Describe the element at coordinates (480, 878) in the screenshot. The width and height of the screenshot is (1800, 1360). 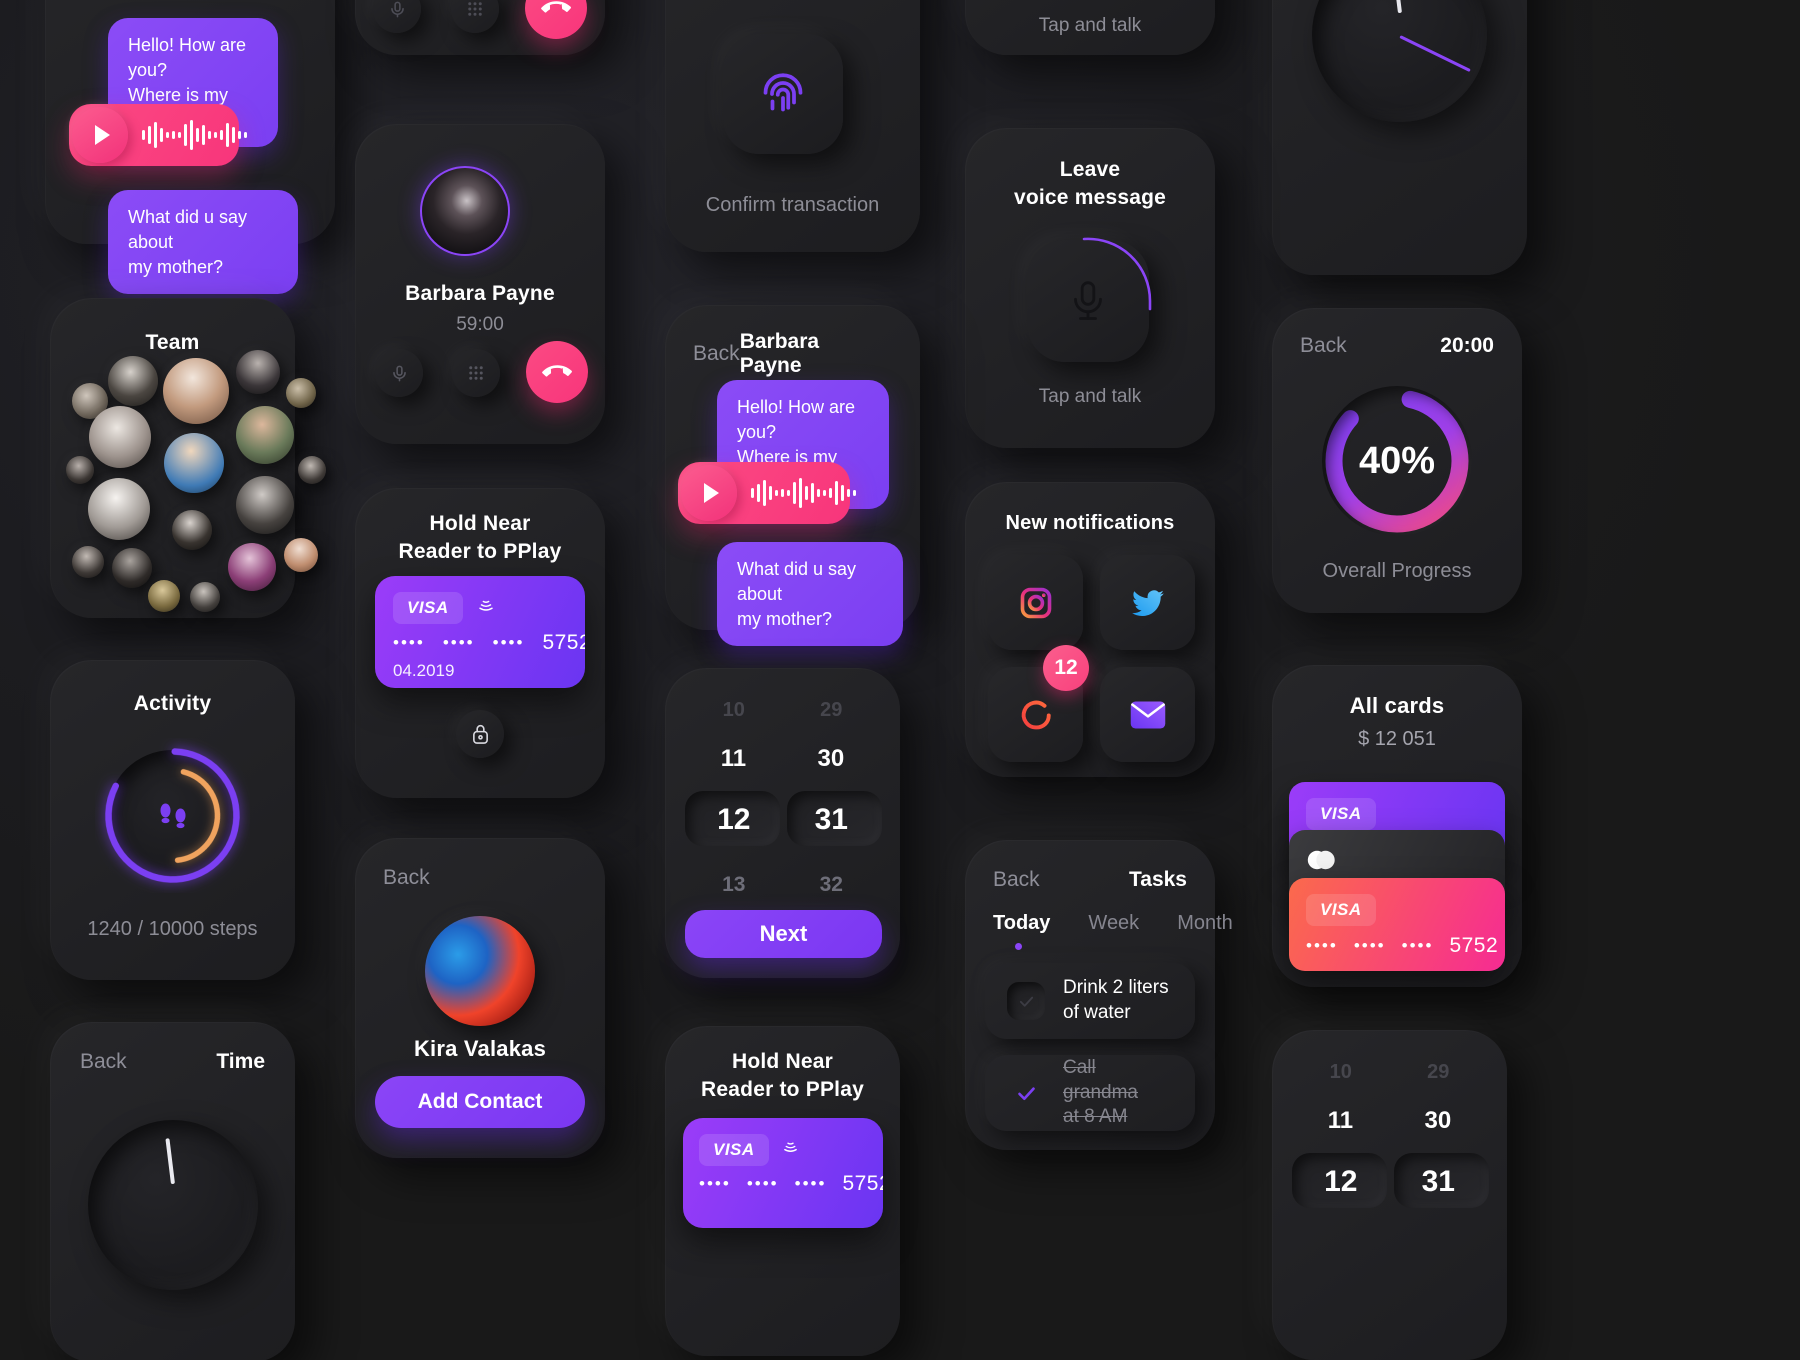
I see `contact-header: Back` at that location.